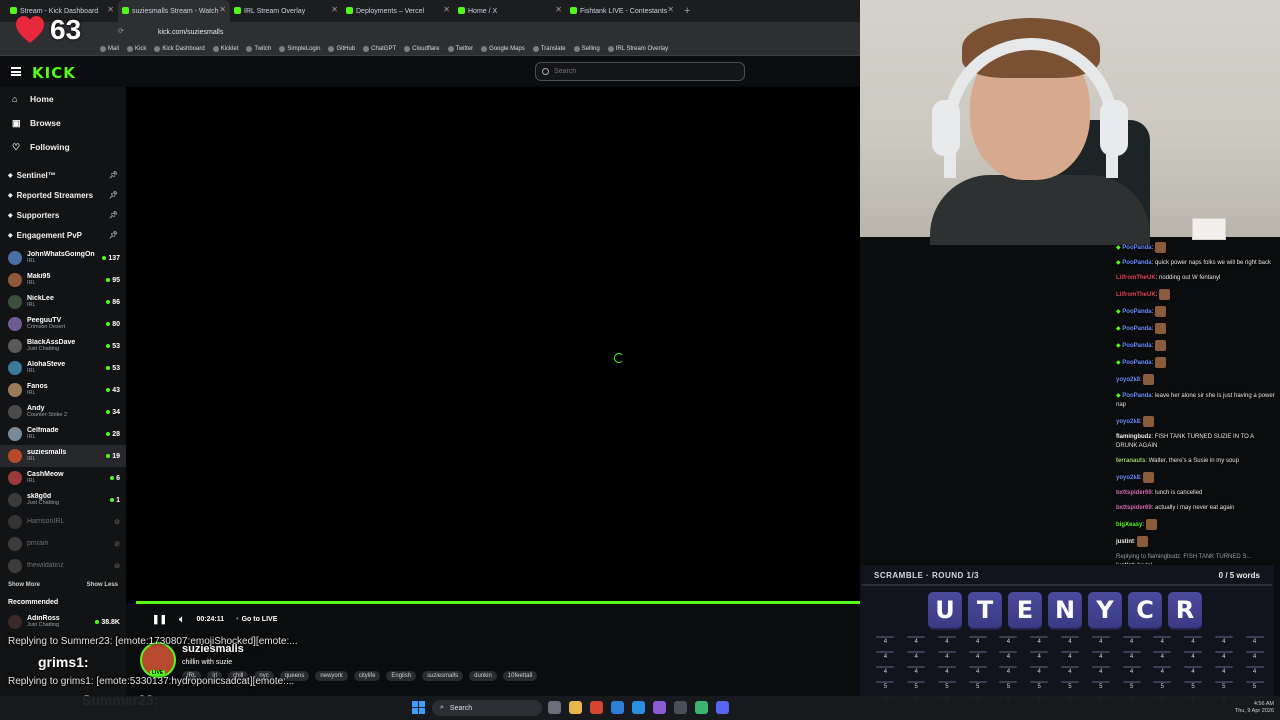  What do you see at coordinates (596, 707) in the screenshot?
I see `browser-icon` at bounding box center [596, 707].